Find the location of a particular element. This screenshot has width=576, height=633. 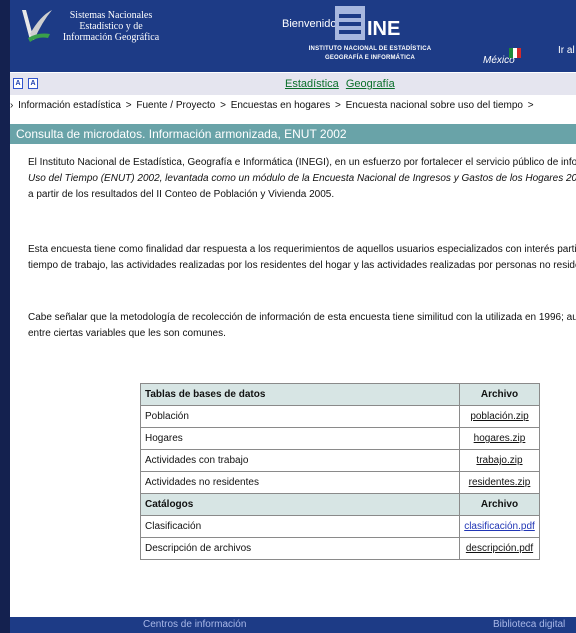

brand-line2: Estadístico y de is located at coordinates (111, 26).